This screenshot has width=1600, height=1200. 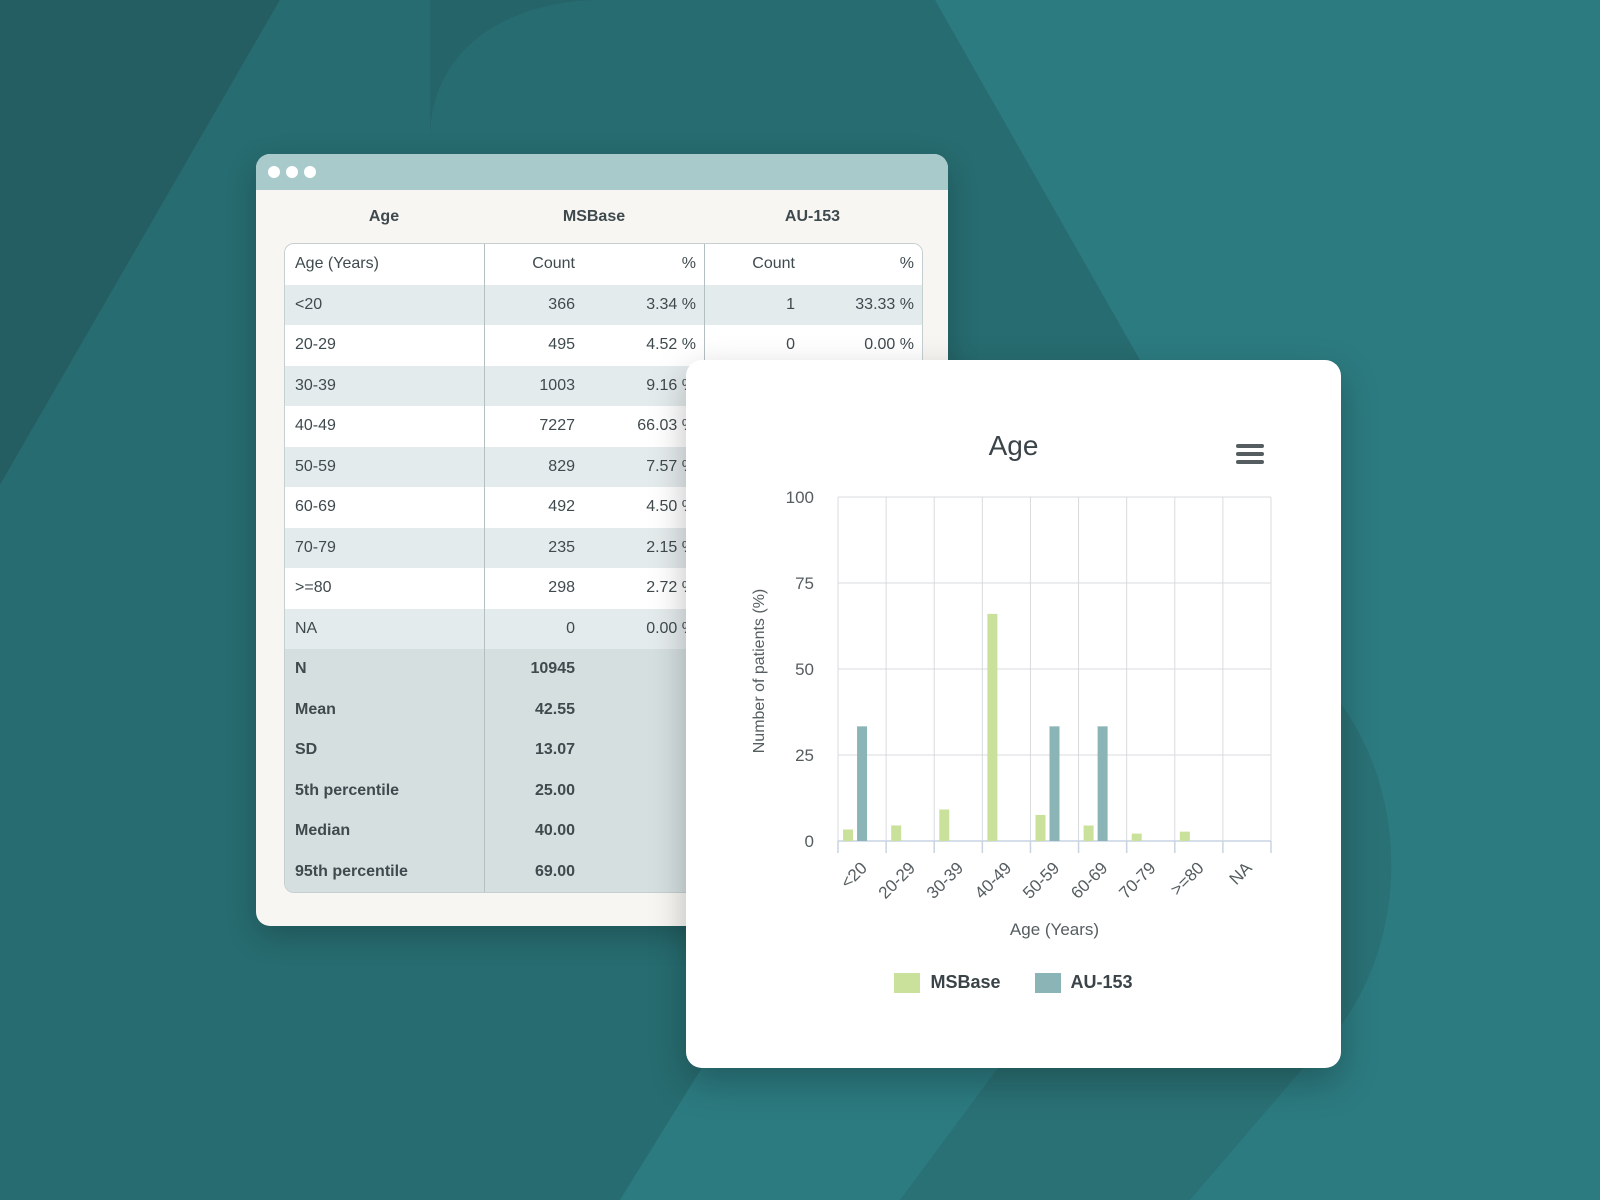 What do you see at coordinates (800, 497) in the screenshot?
I see `y-tick-label: 100` at bounding box center [800, 497].